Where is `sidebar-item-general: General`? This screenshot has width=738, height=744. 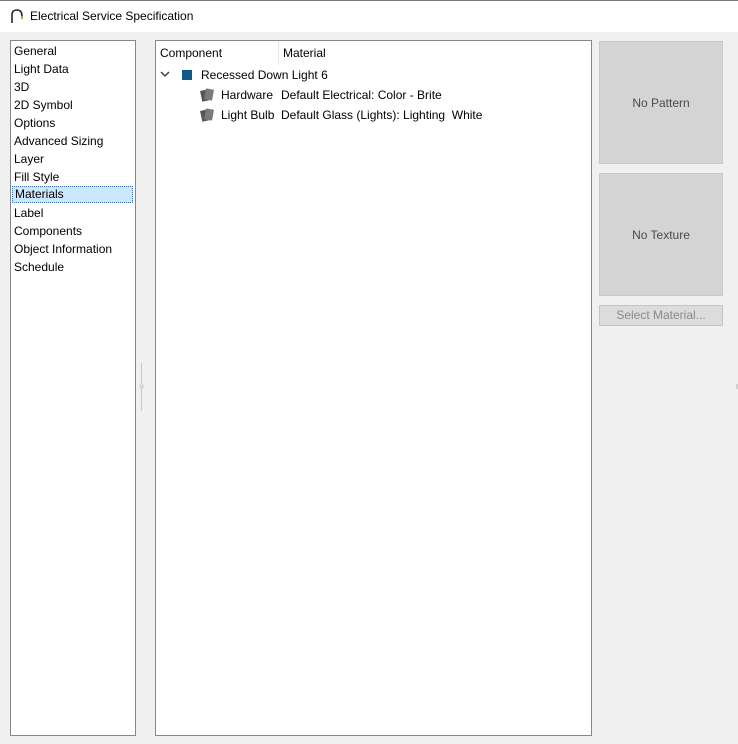 sidebar-item-general: General is located at coordinates (72, 51).